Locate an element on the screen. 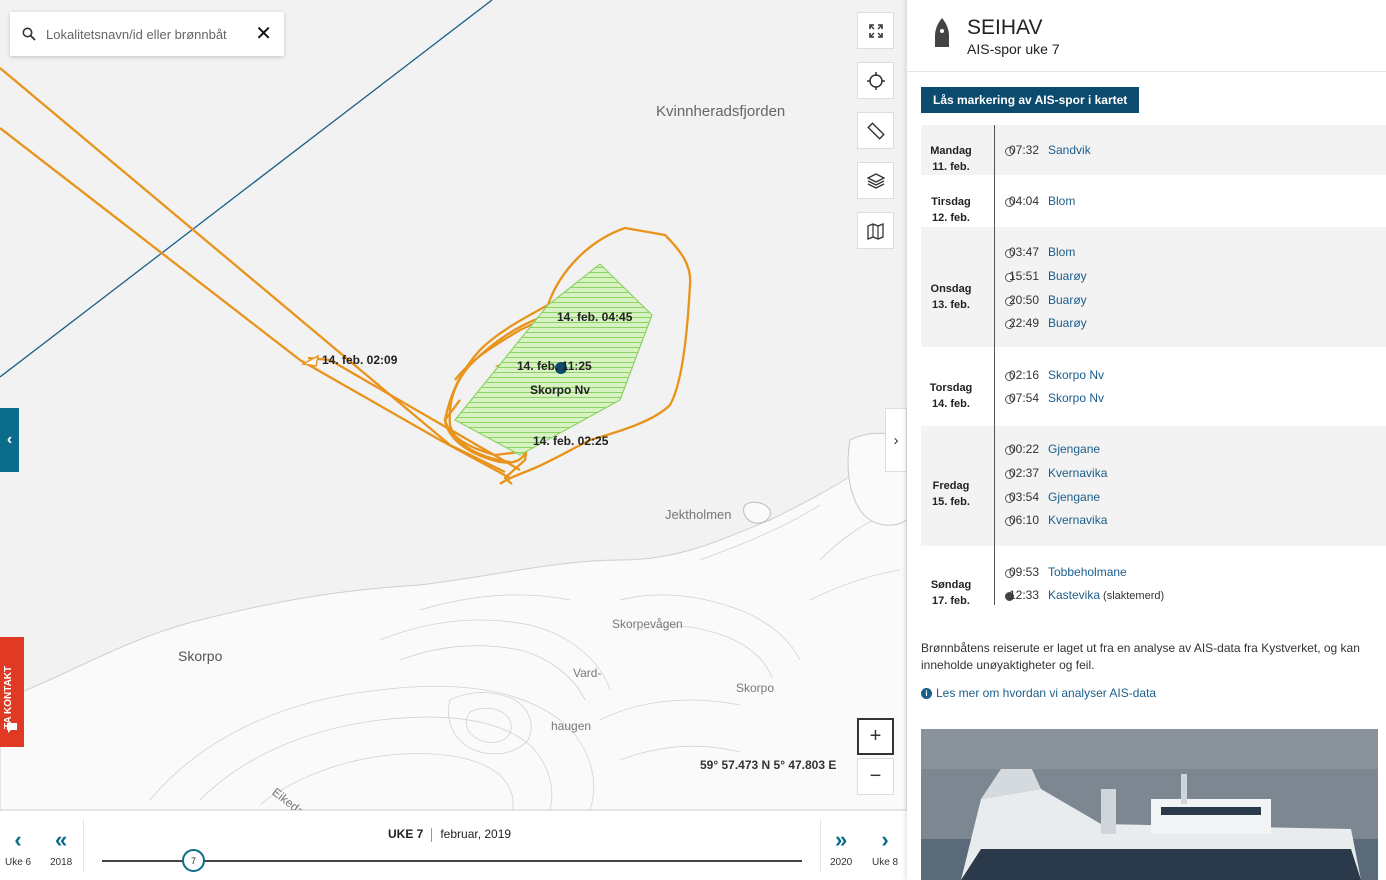  fullscreen-icon is located at coordinates (875, 30).